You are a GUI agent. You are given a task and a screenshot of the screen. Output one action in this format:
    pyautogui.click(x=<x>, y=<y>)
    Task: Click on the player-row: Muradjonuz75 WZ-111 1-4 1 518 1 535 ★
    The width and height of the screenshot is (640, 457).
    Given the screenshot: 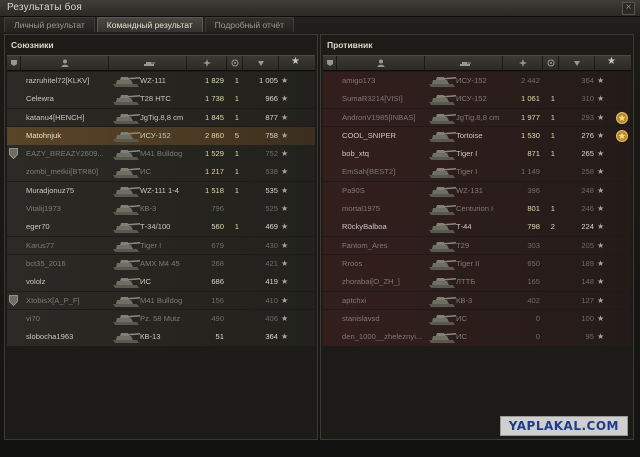 What is the action you would take?
    pyautogui.click(x=161, y=190)
    